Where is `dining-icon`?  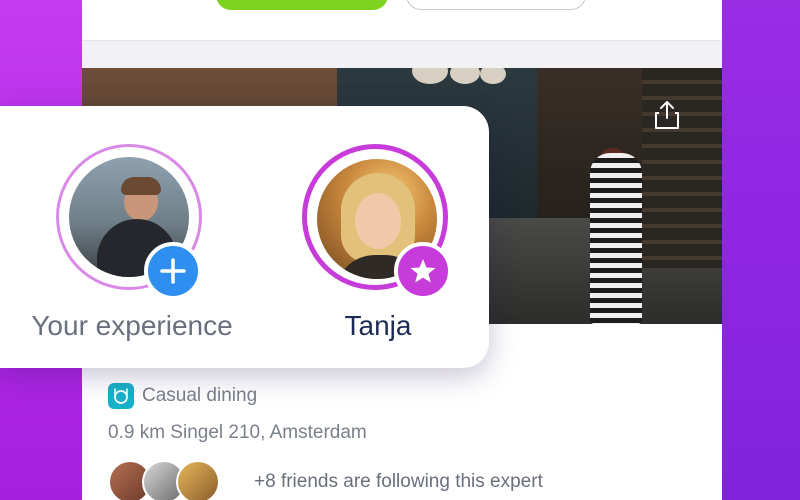 dining-icon is located at coordinates (121, 396).